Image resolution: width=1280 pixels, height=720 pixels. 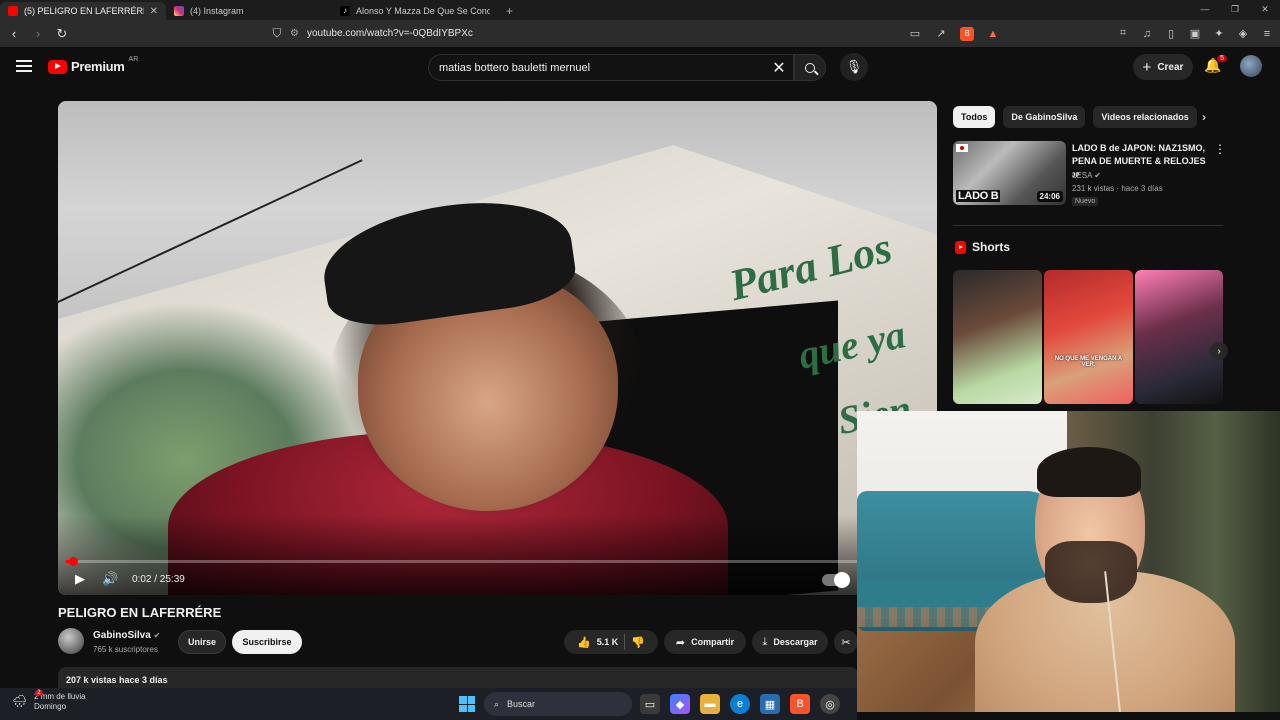 What do you see at coordinates (770, 704) in the screenshot?
I see `store-icon: ▦` at bounding box center [770, 704].